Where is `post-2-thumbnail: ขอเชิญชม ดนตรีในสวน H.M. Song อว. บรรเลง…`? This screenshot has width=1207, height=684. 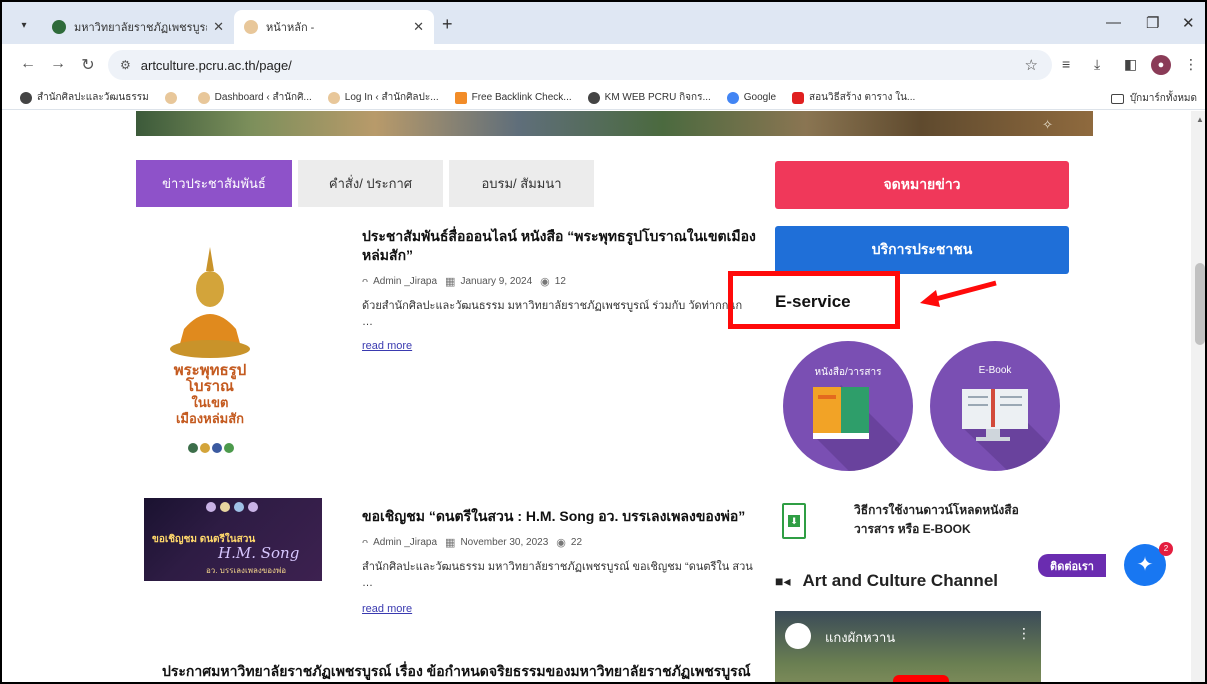 post-2-thumbnail: ขอเชิญชม ดนตรีในสวน H.M. Song อว. บรรเลง… is located at coordinates (233, 539).